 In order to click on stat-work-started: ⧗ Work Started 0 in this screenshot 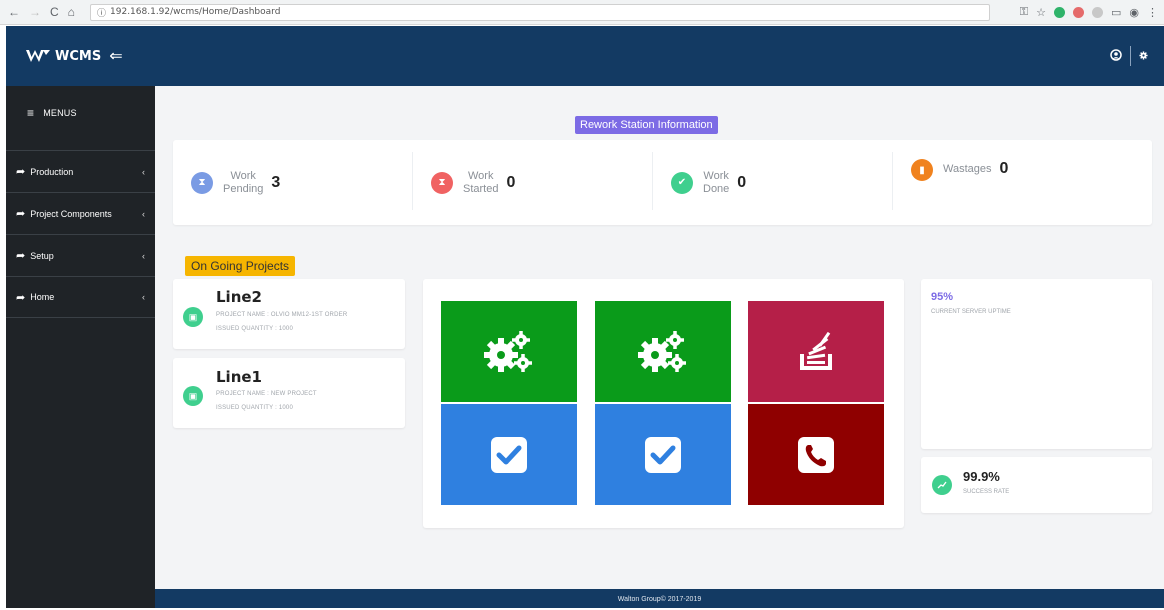, I will do `click(533, 182)`.